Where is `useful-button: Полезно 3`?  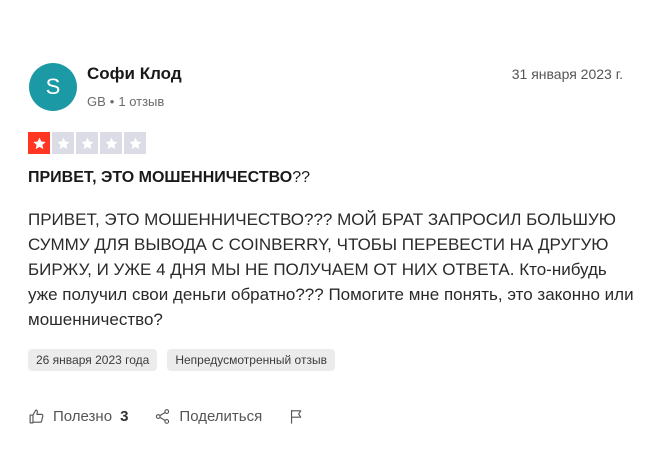
useful-button: Полезно 3 is located at coordinates (78, 416).